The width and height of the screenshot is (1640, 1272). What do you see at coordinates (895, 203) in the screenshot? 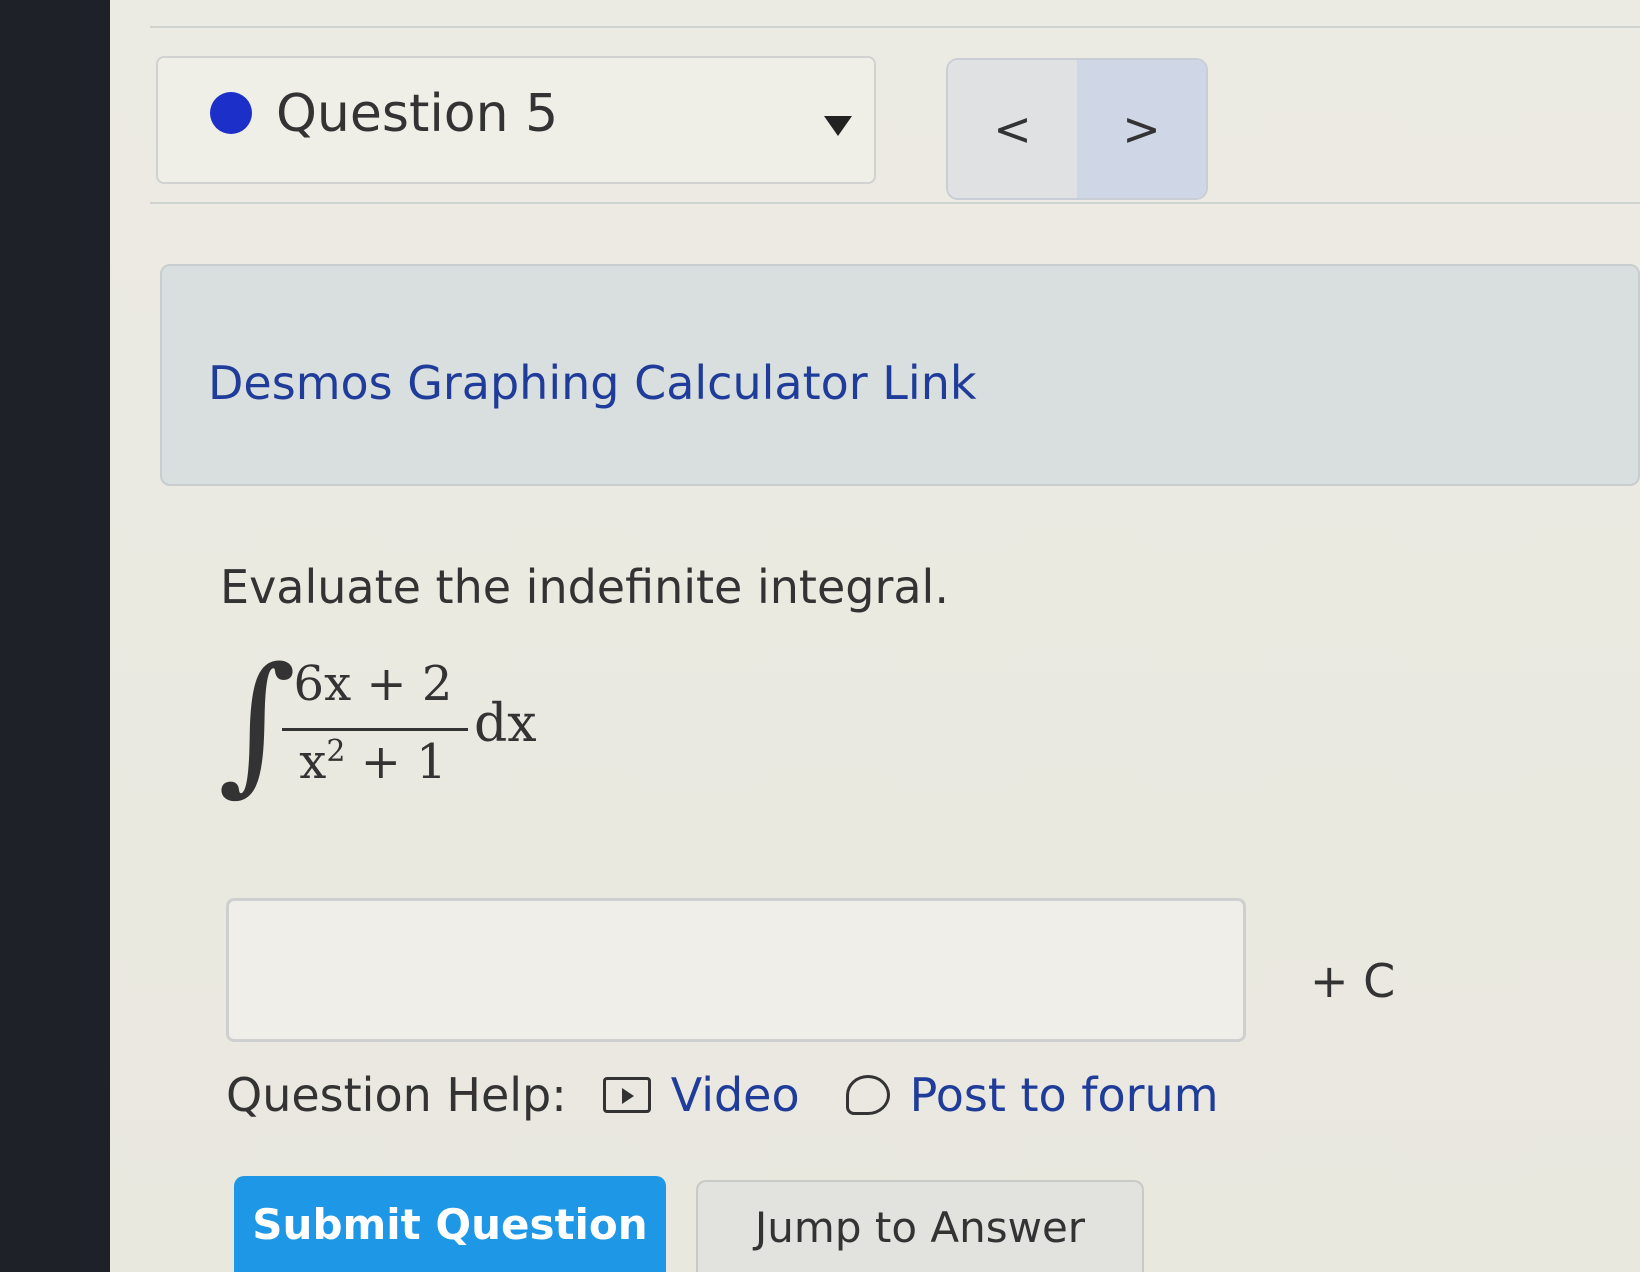
I see `header-divider` at bounding box center [895, 203].